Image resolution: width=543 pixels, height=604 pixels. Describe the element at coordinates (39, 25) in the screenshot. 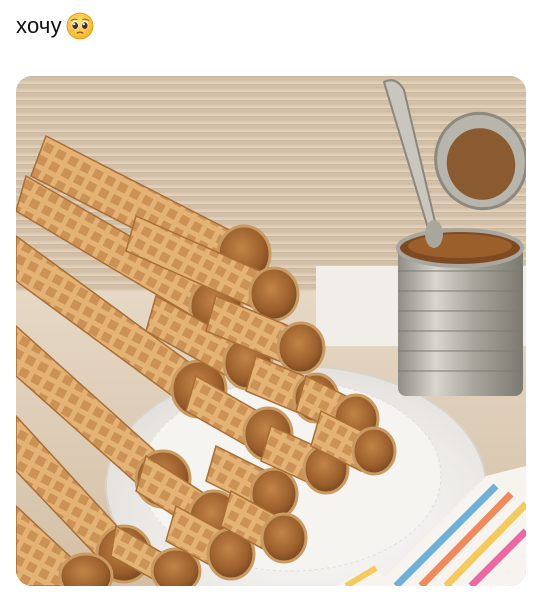

I see `post-text: хочу` at that location.